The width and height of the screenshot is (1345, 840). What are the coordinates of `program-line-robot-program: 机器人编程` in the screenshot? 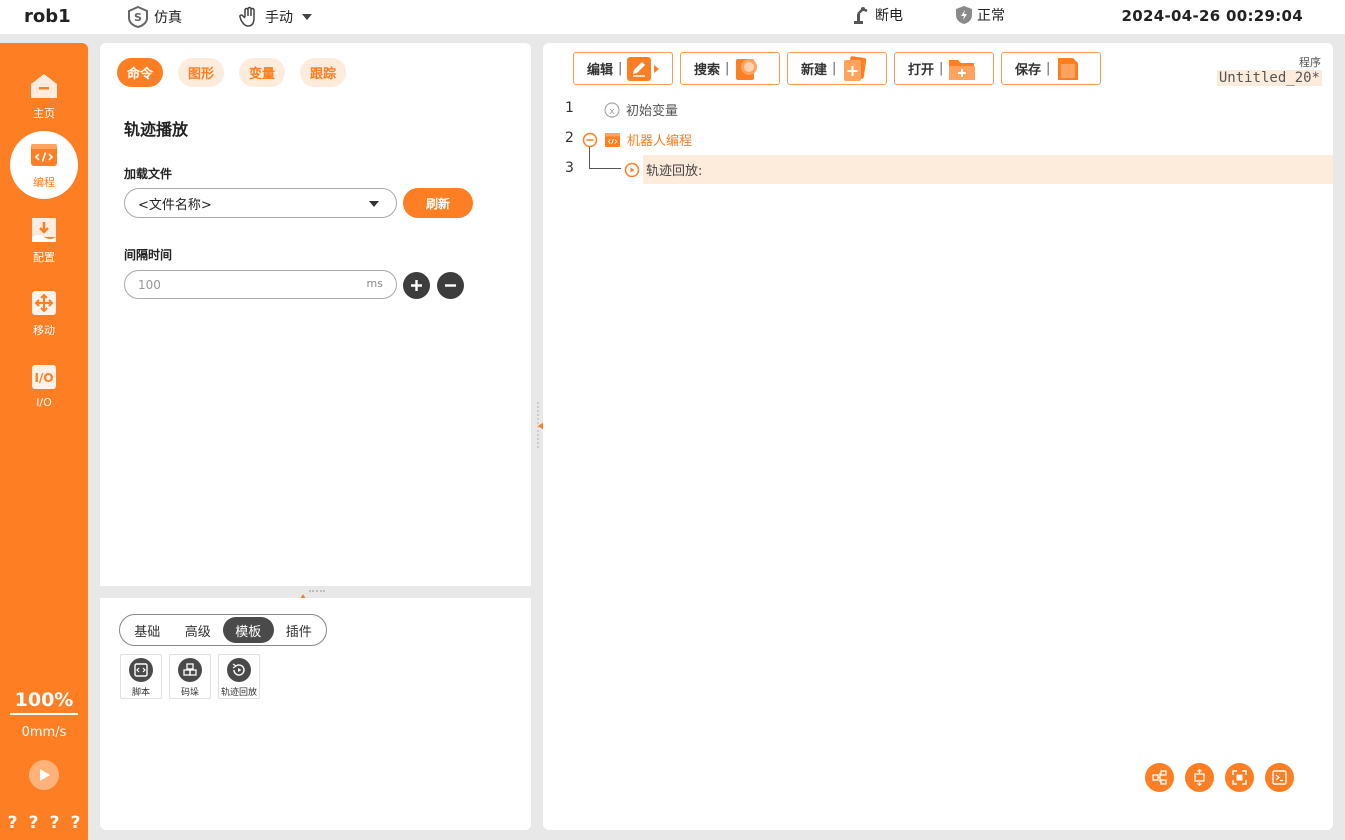 It's located at (637, 139).